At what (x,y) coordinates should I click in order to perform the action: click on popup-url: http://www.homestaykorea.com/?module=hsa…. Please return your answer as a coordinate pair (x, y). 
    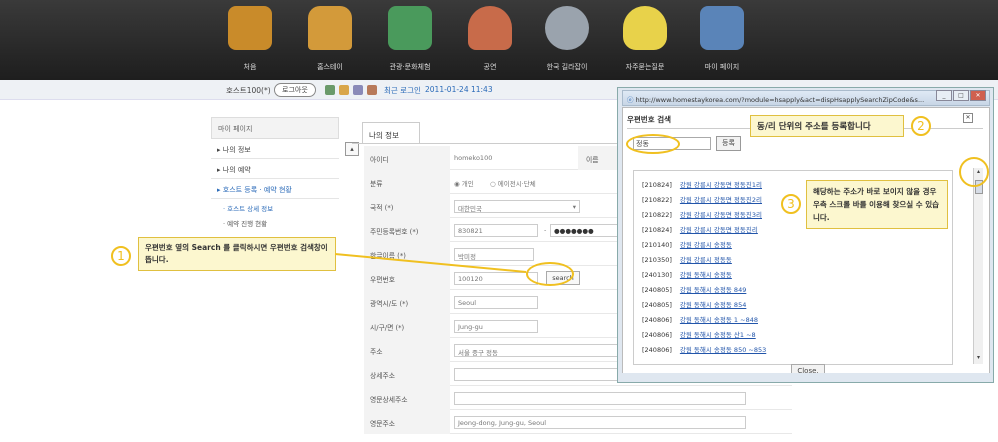
    Looking at the image, I should click on (780, 100).